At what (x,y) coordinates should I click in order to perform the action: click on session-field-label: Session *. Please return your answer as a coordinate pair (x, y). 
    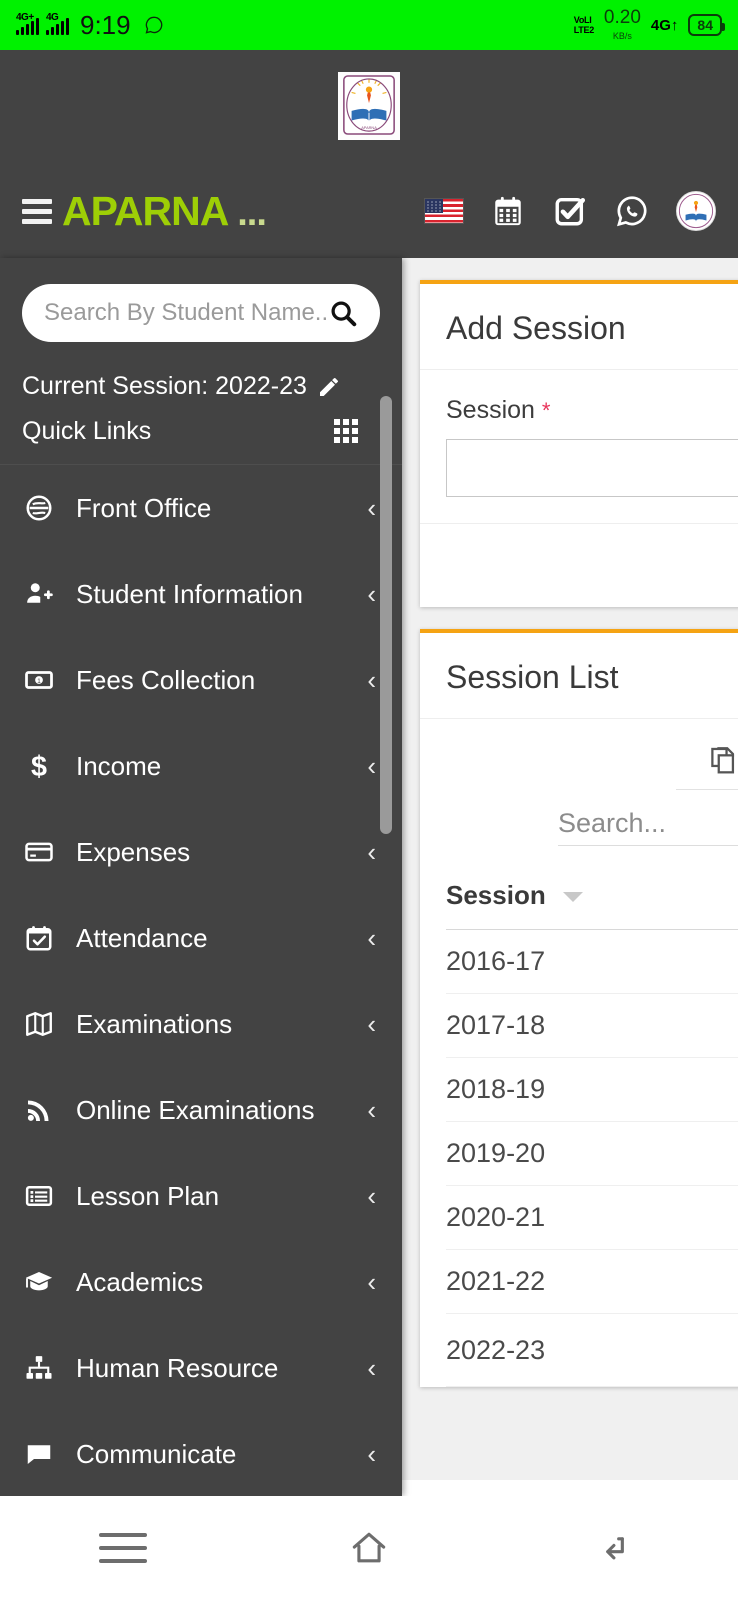
    Looking at the image, I should click on (592, 410).